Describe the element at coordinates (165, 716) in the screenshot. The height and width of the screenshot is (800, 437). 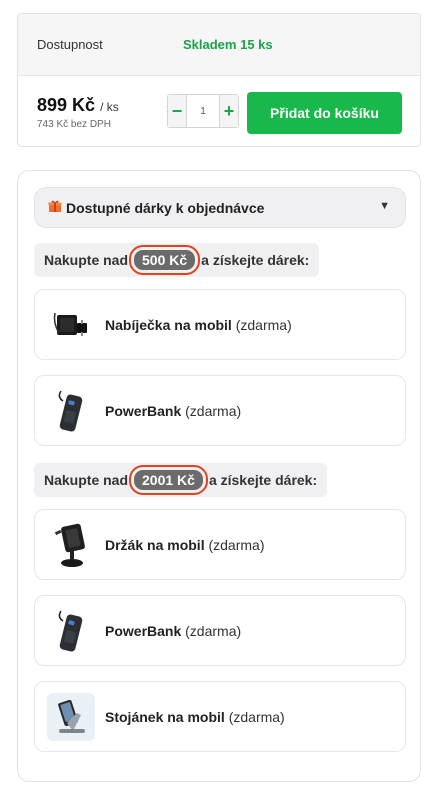
I see `gift-item-name: Stojánek na mobil` at that location.